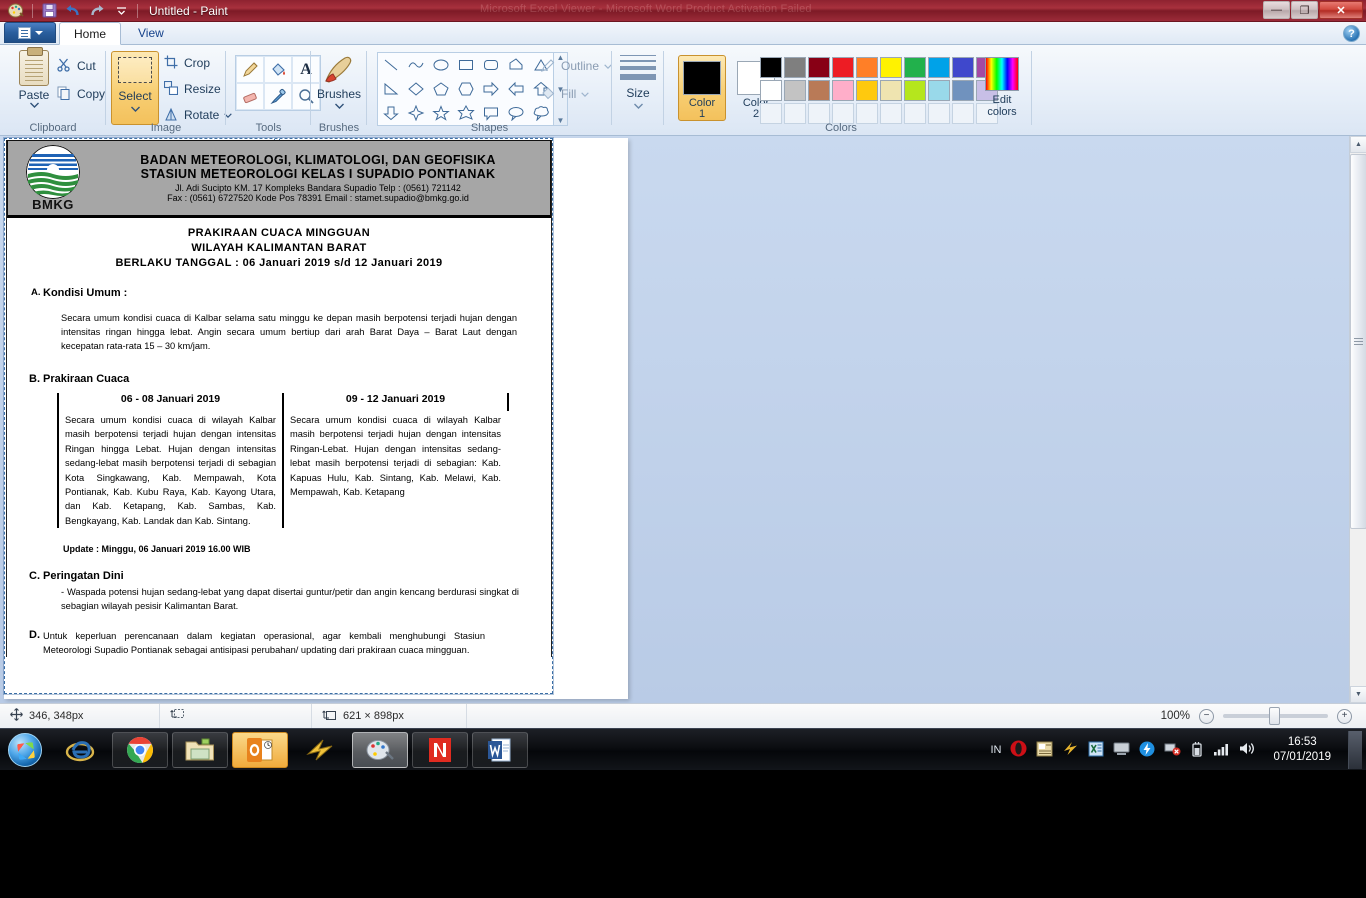 The height and width of the screenshot is (898, 1366). I want to click on close-button: ✕, so click(1341, 10).